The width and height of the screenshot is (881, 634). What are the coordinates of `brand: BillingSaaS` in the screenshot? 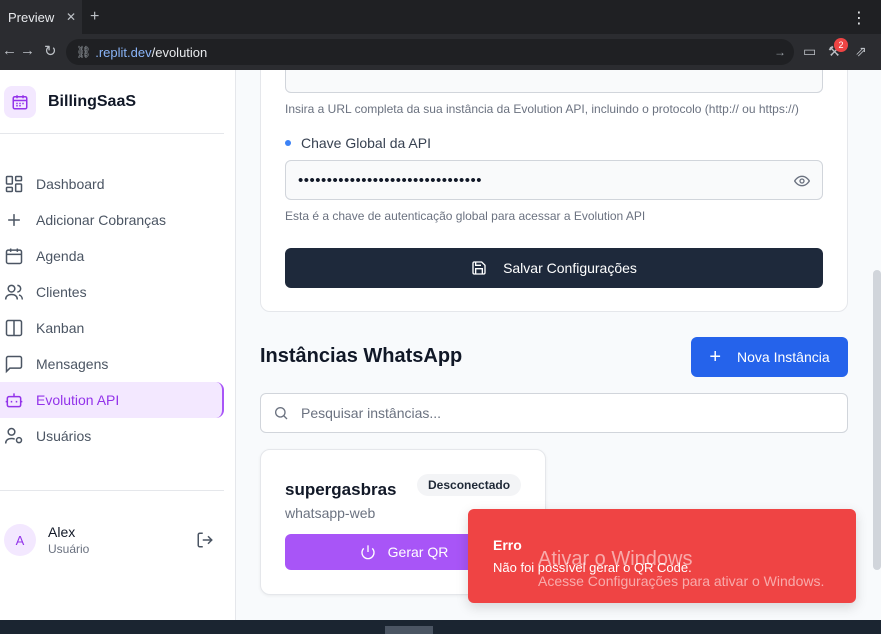 It's located at (70, 102).